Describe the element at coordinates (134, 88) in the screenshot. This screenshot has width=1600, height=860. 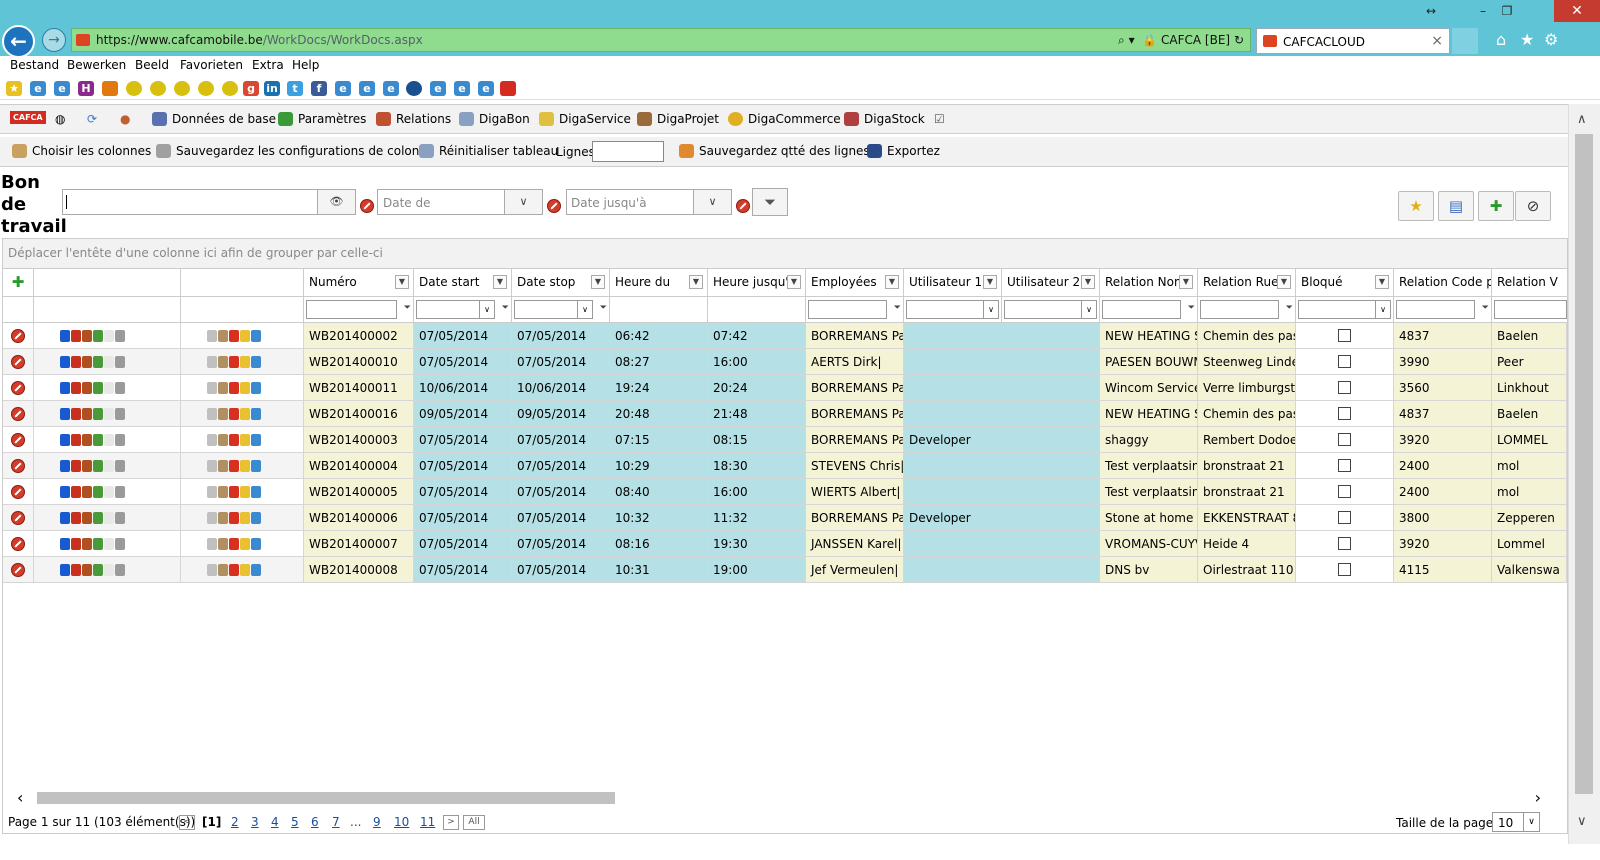
I see `bookmark-icon` at that location.